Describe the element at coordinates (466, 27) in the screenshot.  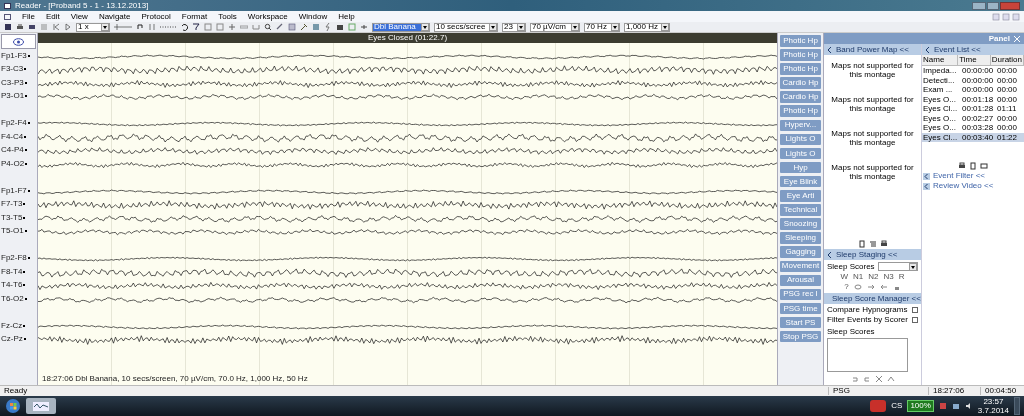
I see `montage-dropdown: 10 secs/scree` at that location.